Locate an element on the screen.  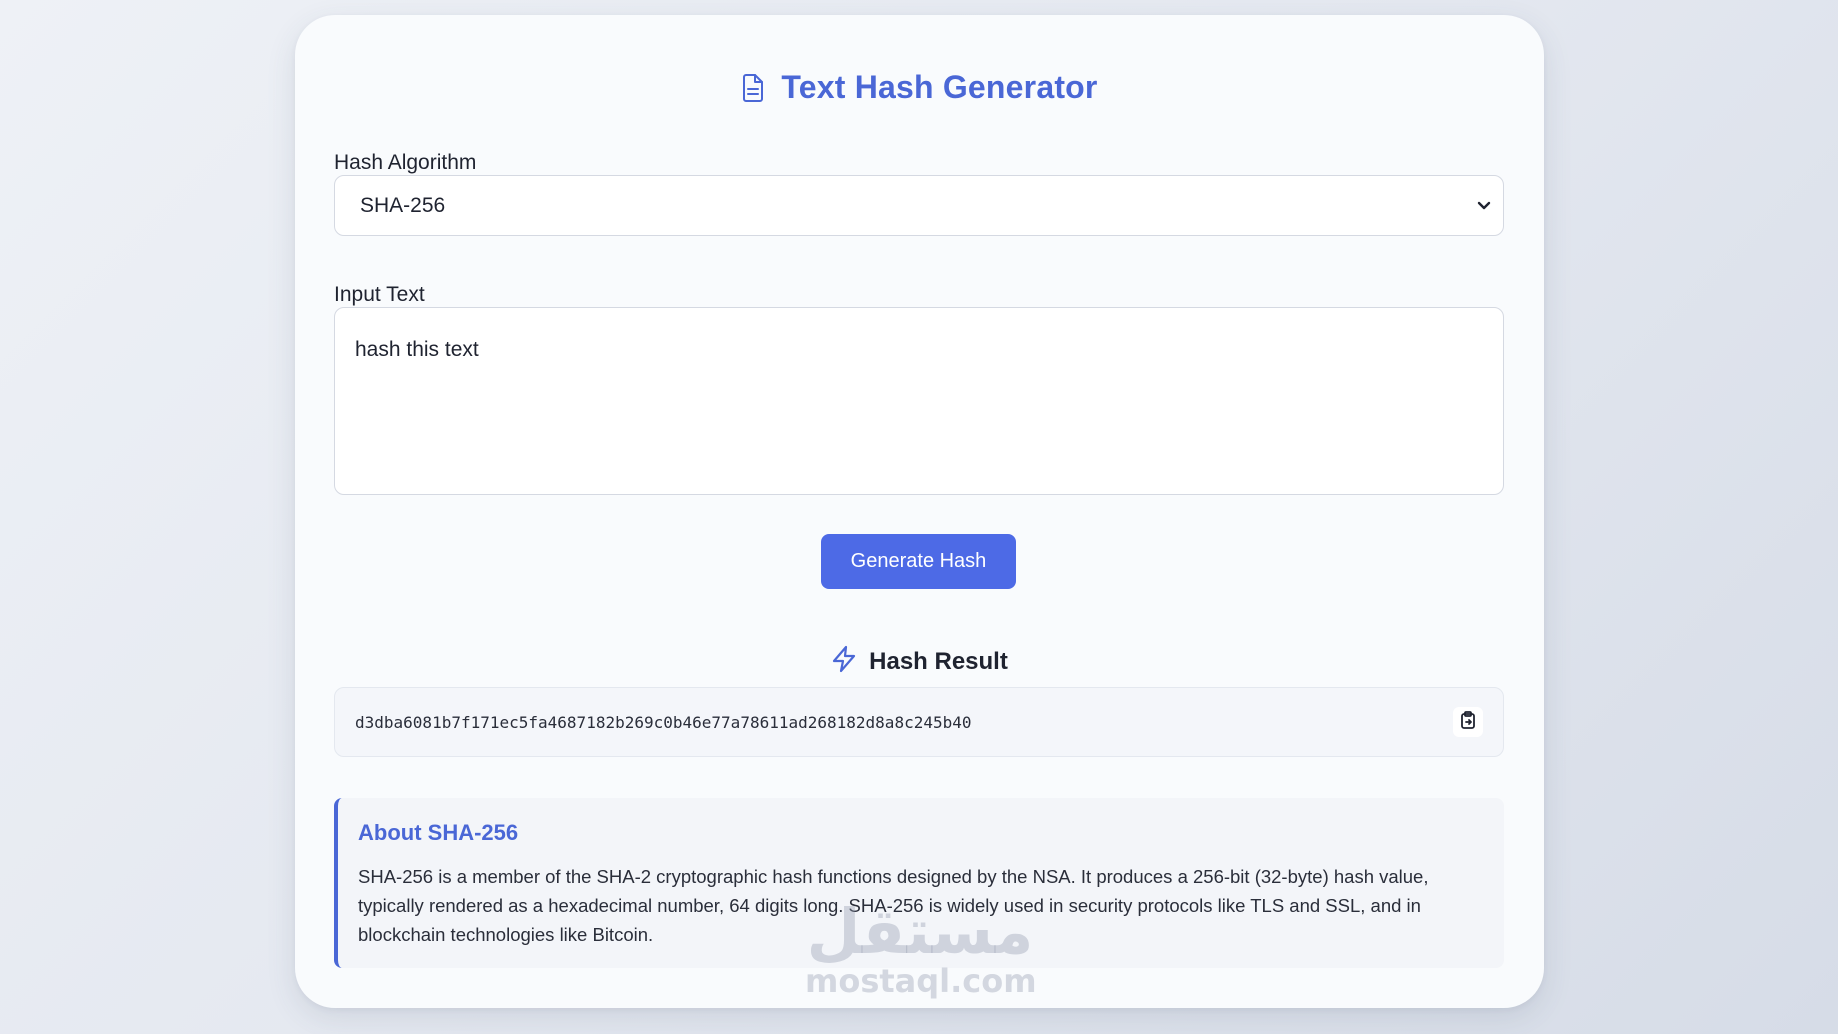
input-text-area is located at coordinates (919, 401).